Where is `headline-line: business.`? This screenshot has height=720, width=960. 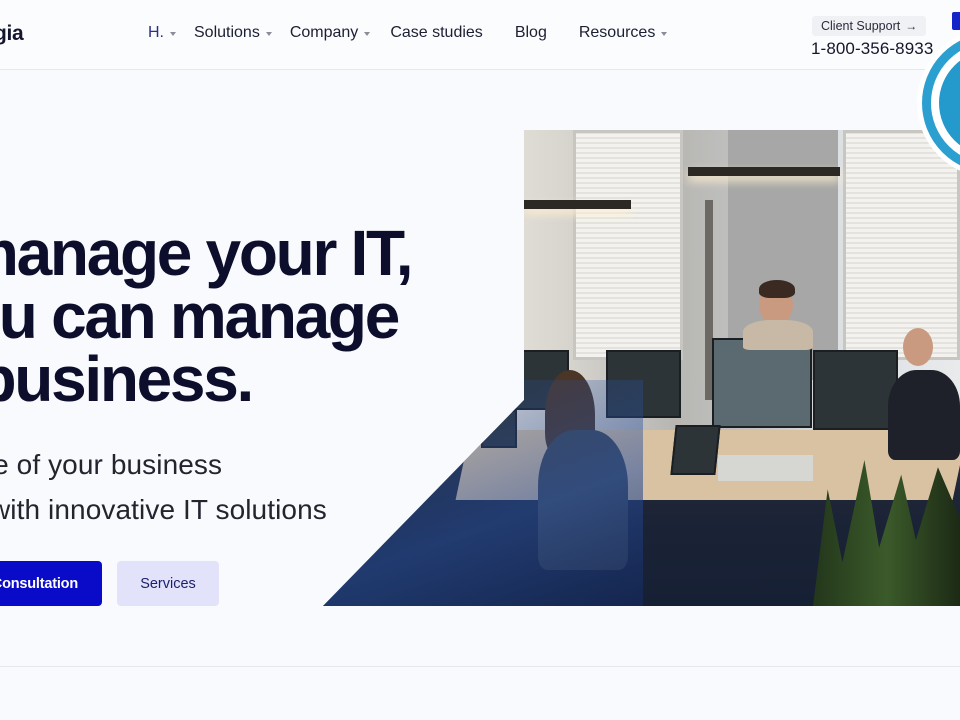
headline-line: business. is located at coordinates (127, 379).